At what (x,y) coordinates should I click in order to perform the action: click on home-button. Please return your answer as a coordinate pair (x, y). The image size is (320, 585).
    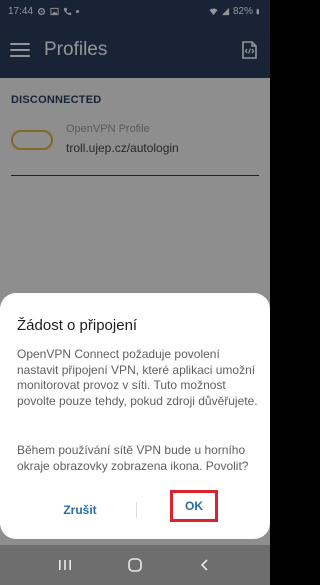
    Looking at the image, I should click on (135, 565).